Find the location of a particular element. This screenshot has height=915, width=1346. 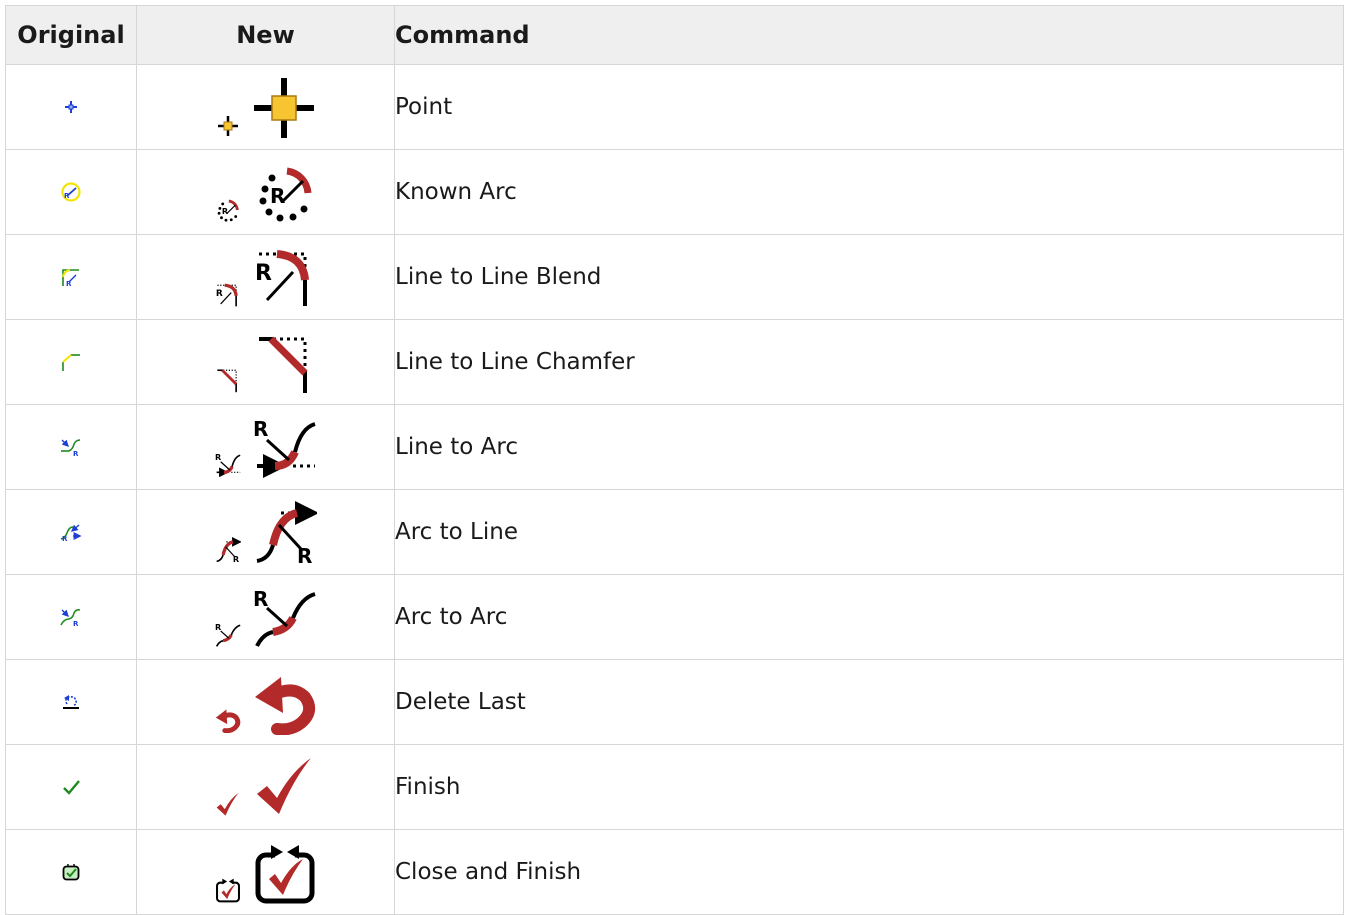

line-to-line-chamfer-icon-original is located at coordinates (71, 362).